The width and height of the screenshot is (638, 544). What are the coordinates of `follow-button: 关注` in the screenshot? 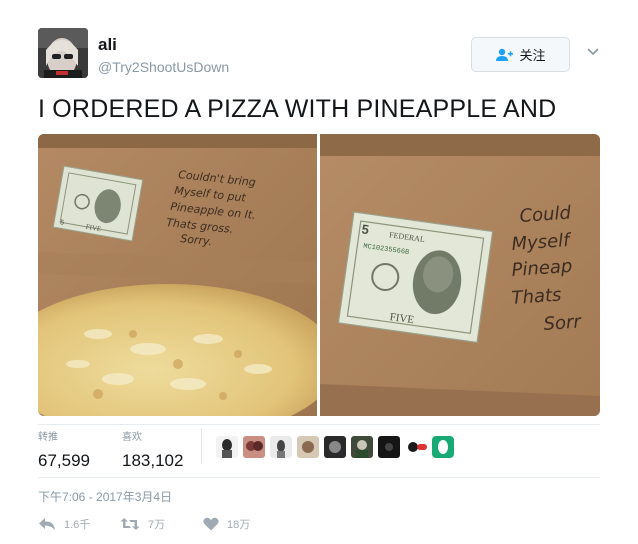 It's located at (520, 54).